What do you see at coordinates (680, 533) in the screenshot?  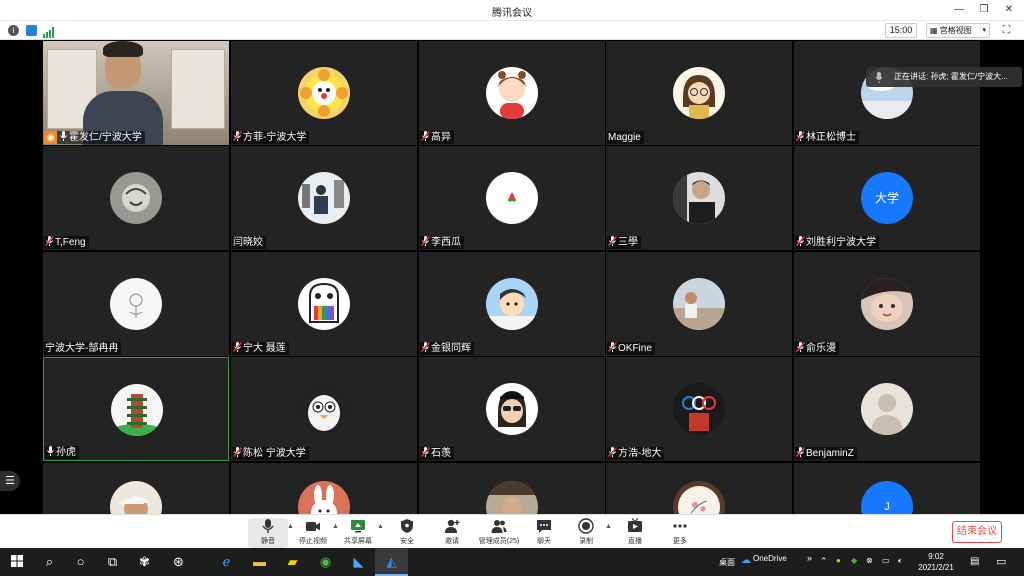 I see `more-button: 更多` at bounding box center [680, 533].